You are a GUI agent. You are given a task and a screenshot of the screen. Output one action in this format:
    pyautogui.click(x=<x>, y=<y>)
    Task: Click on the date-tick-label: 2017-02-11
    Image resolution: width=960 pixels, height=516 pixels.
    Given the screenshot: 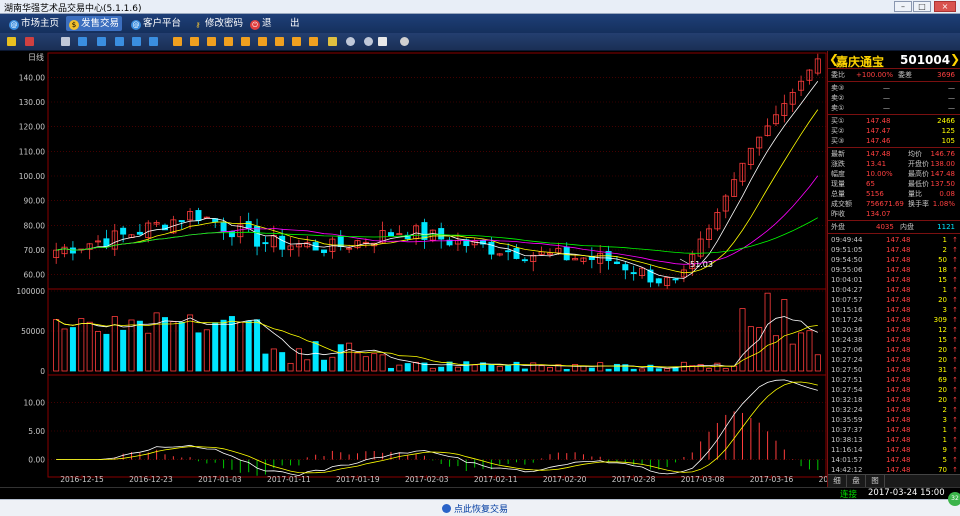 What is the action you would take?
    pyautogui.click(x=496, y=479)
    